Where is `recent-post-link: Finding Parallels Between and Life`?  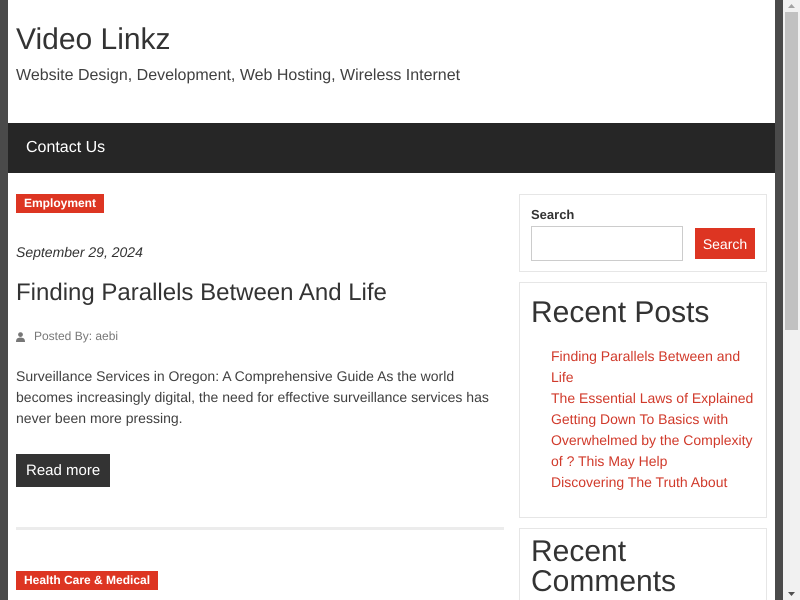 recent-post-link: Finding Parallels Between and Life is located at coordinates (653, 367).